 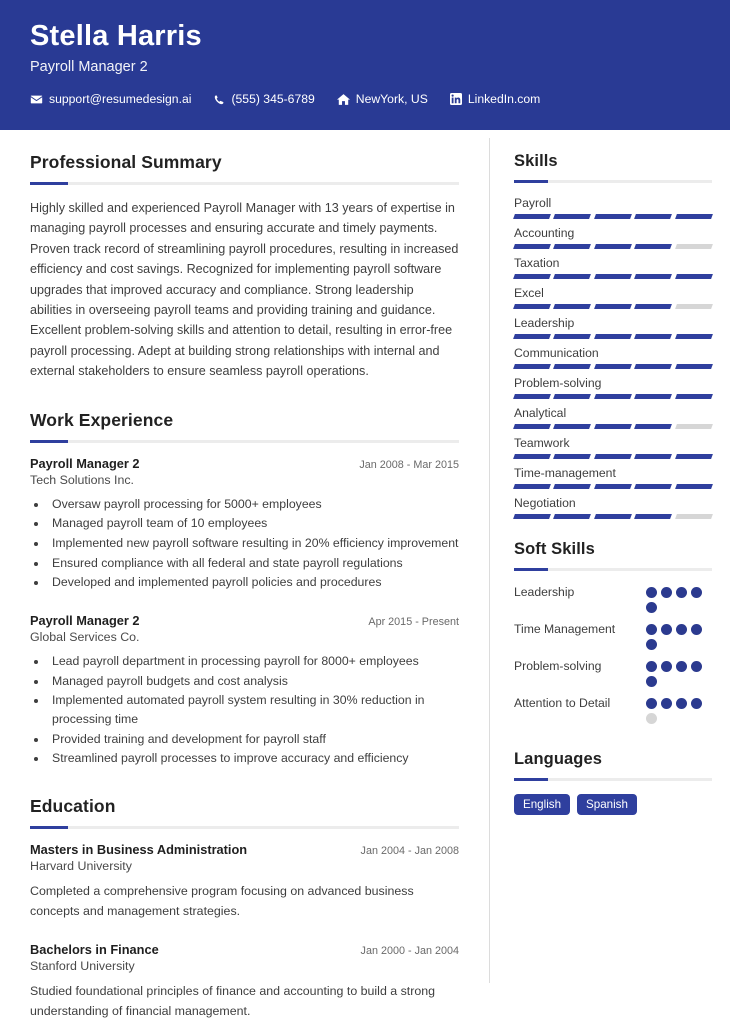 What do you see at coordinates (85, 463) in the screenshot?
I see `work-entry-title: Payroll Manager 2` at bounding box center [85, 463].